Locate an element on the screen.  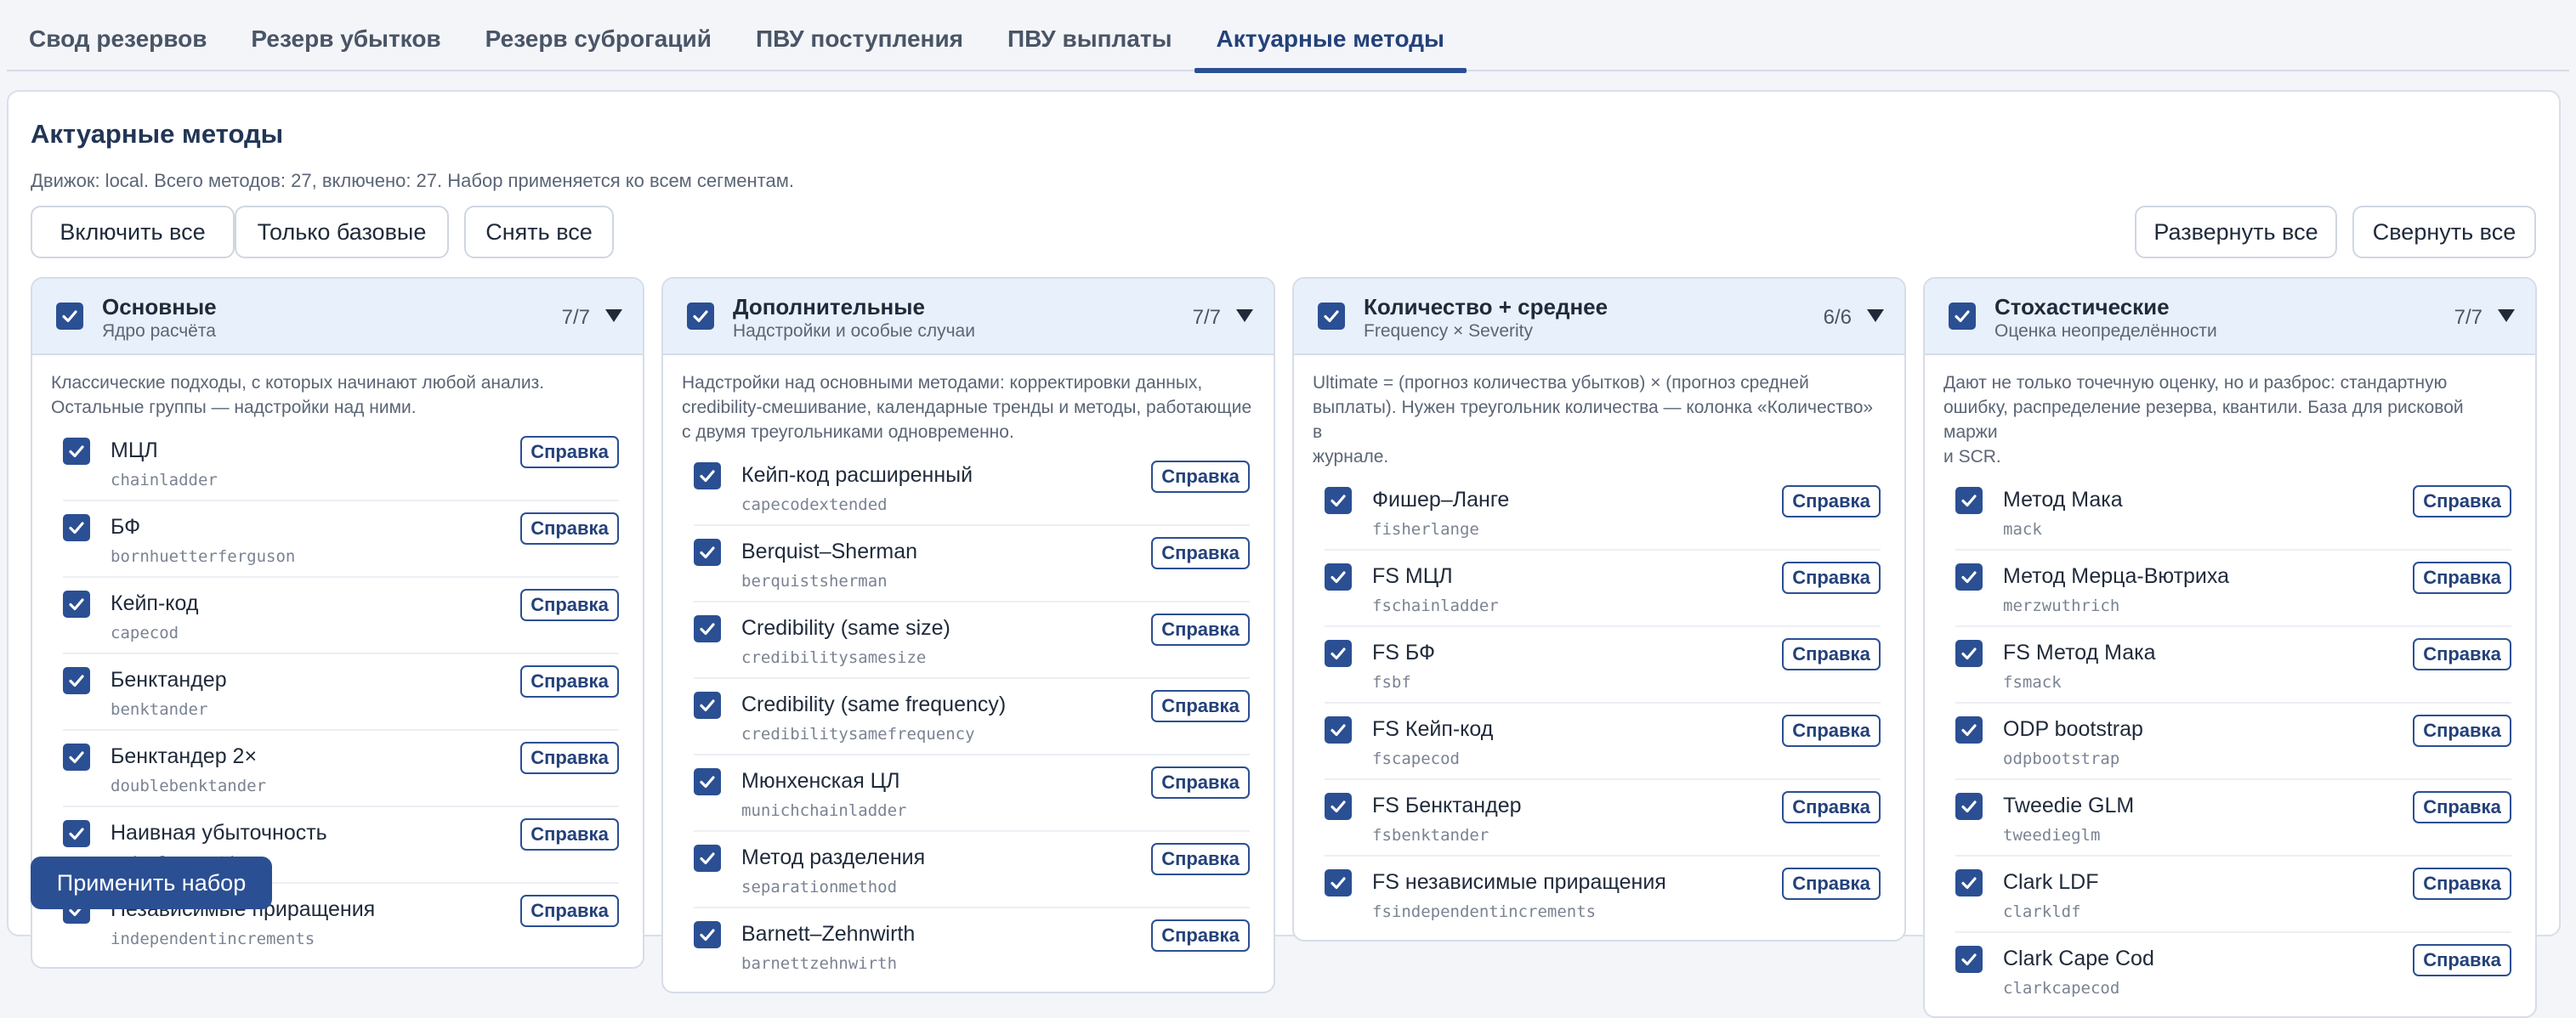
expand-all-button: Развернуть все is located at coordinates (2236, 232).